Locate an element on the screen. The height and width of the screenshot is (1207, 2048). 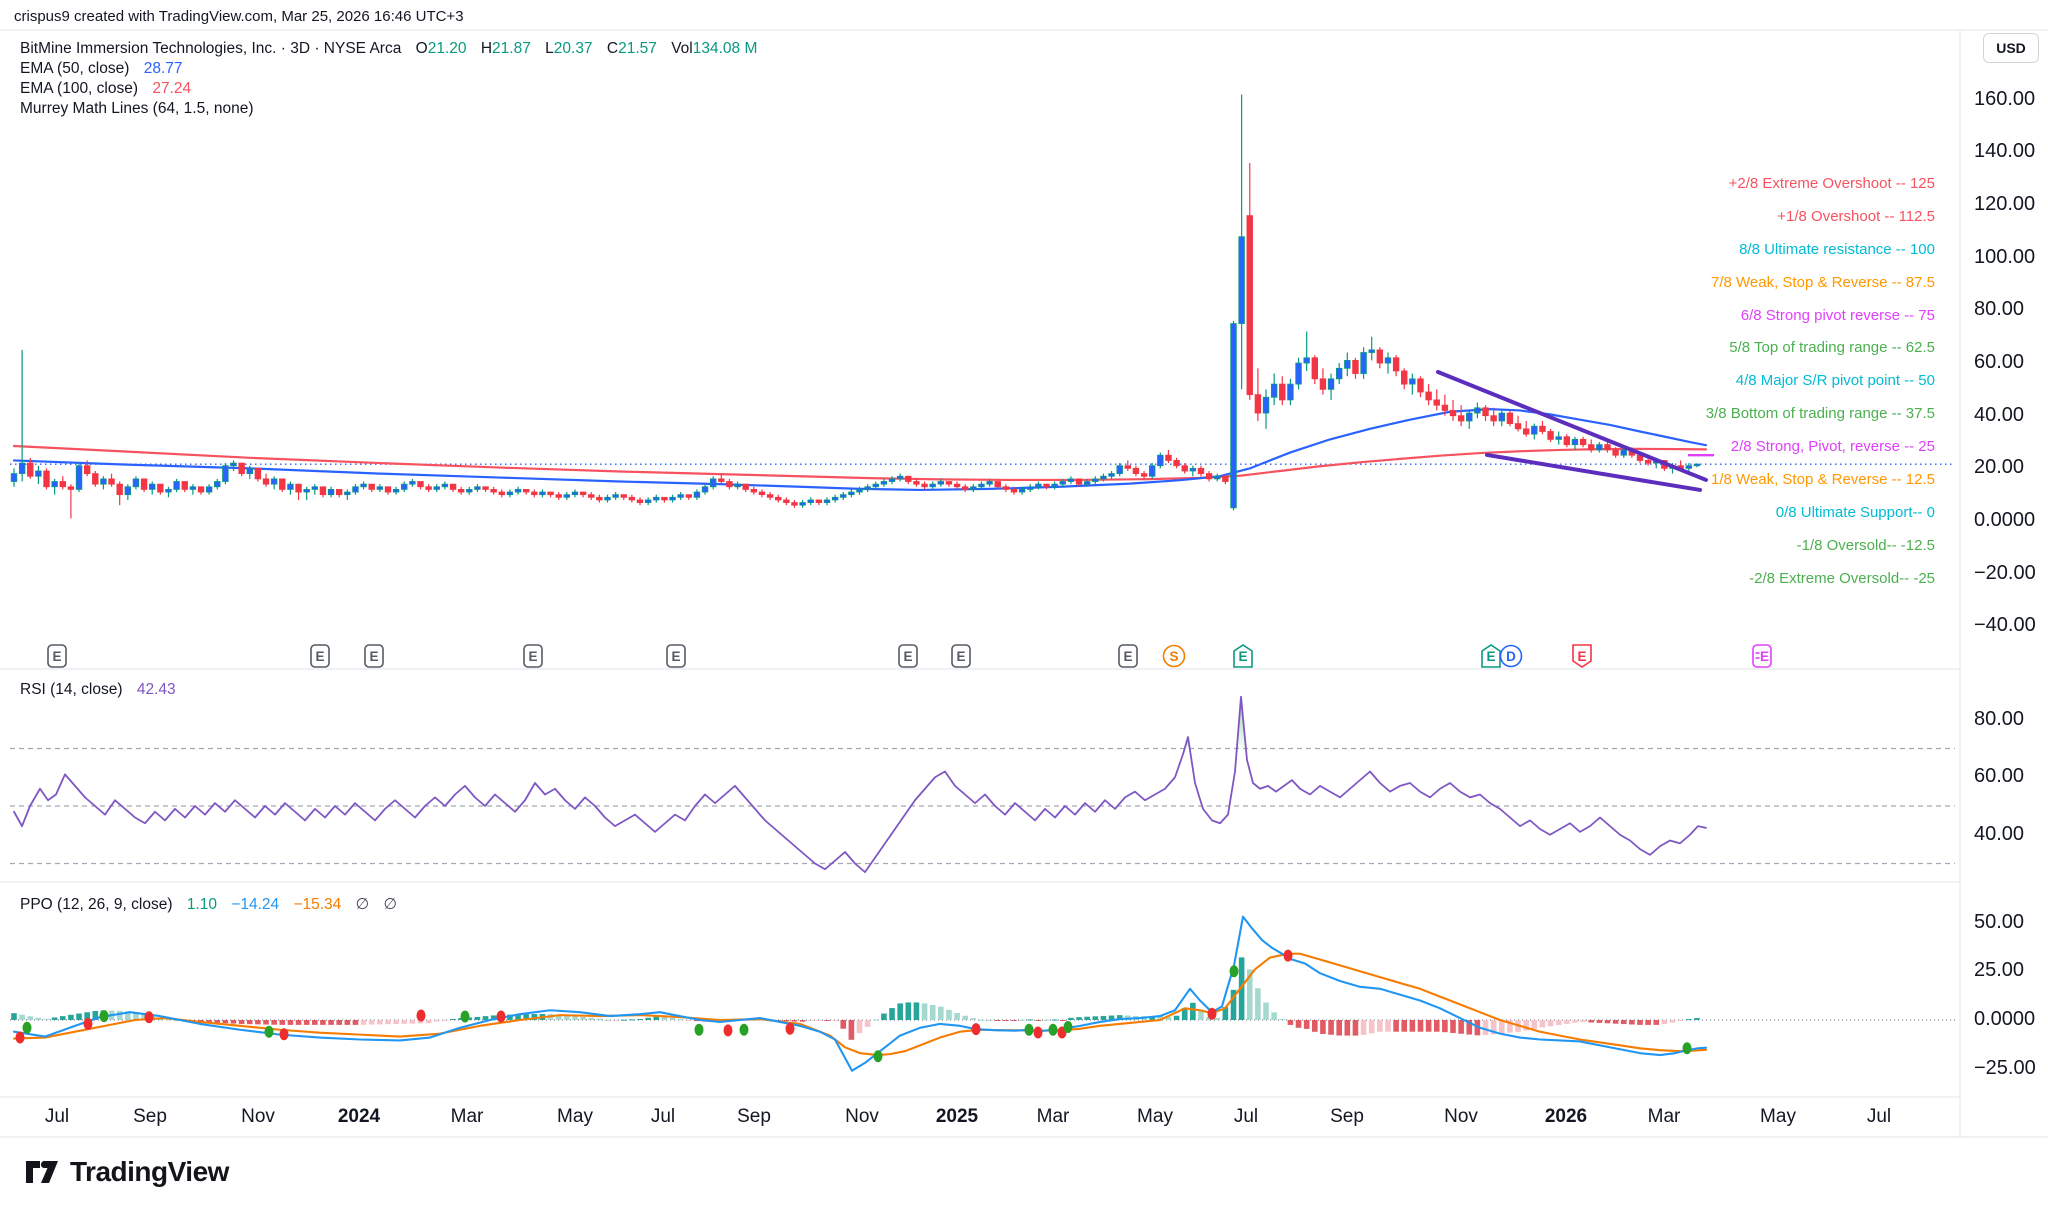
rsi-legend-row: RSI (14, close) 42.43 is located at coordinates (98, 690).